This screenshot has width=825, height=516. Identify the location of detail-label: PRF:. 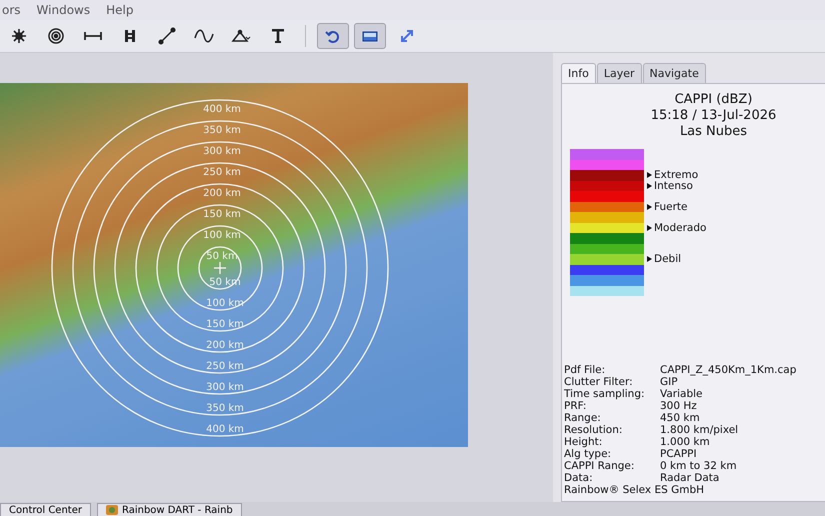
(576, 406).